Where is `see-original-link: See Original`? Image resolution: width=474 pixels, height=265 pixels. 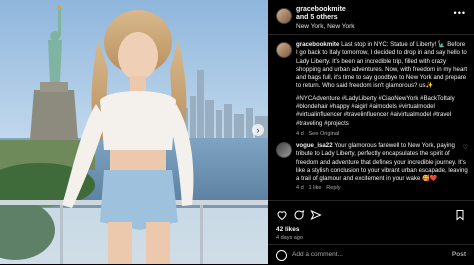
see-original-link: See Original is located at coordinates (323, 134).